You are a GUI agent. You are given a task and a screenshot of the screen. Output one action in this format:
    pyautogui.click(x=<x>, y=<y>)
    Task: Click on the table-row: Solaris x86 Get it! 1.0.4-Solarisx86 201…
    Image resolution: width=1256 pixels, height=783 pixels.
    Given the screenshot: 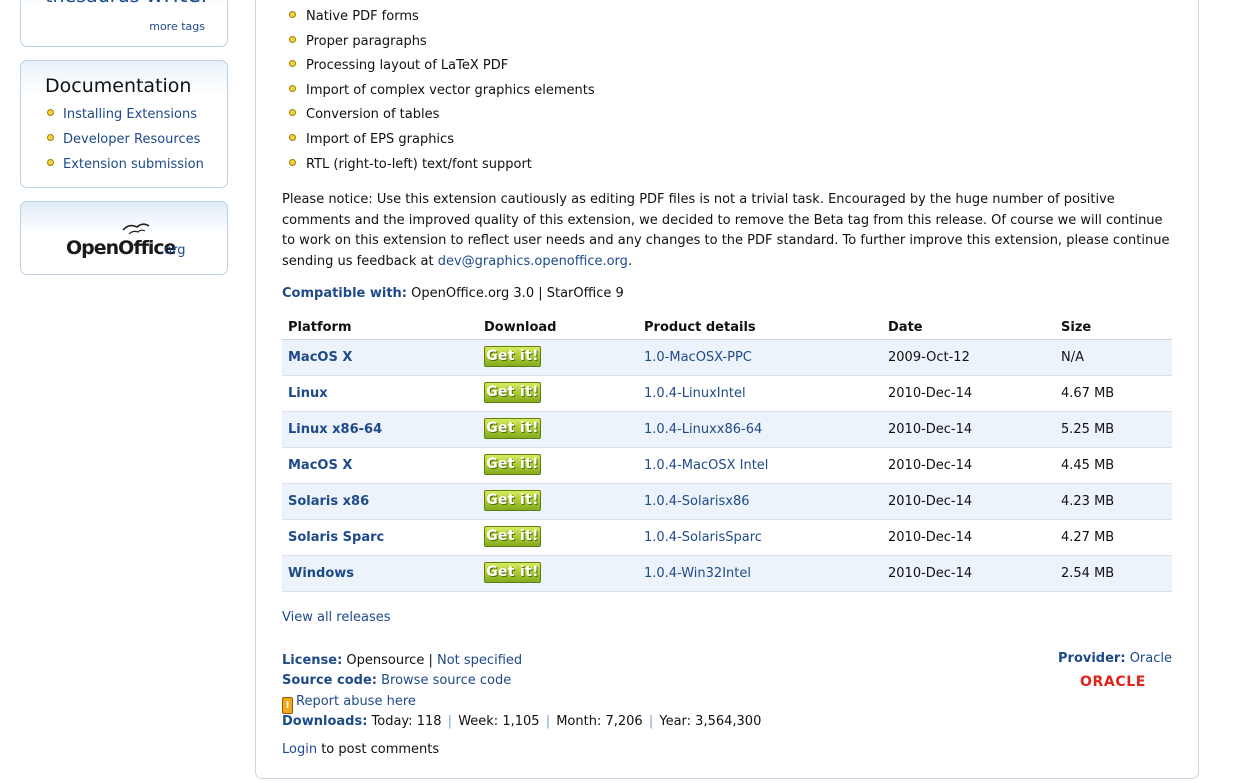 What is the action you would take?
    pyautogui.click(x=727, y=501)
    